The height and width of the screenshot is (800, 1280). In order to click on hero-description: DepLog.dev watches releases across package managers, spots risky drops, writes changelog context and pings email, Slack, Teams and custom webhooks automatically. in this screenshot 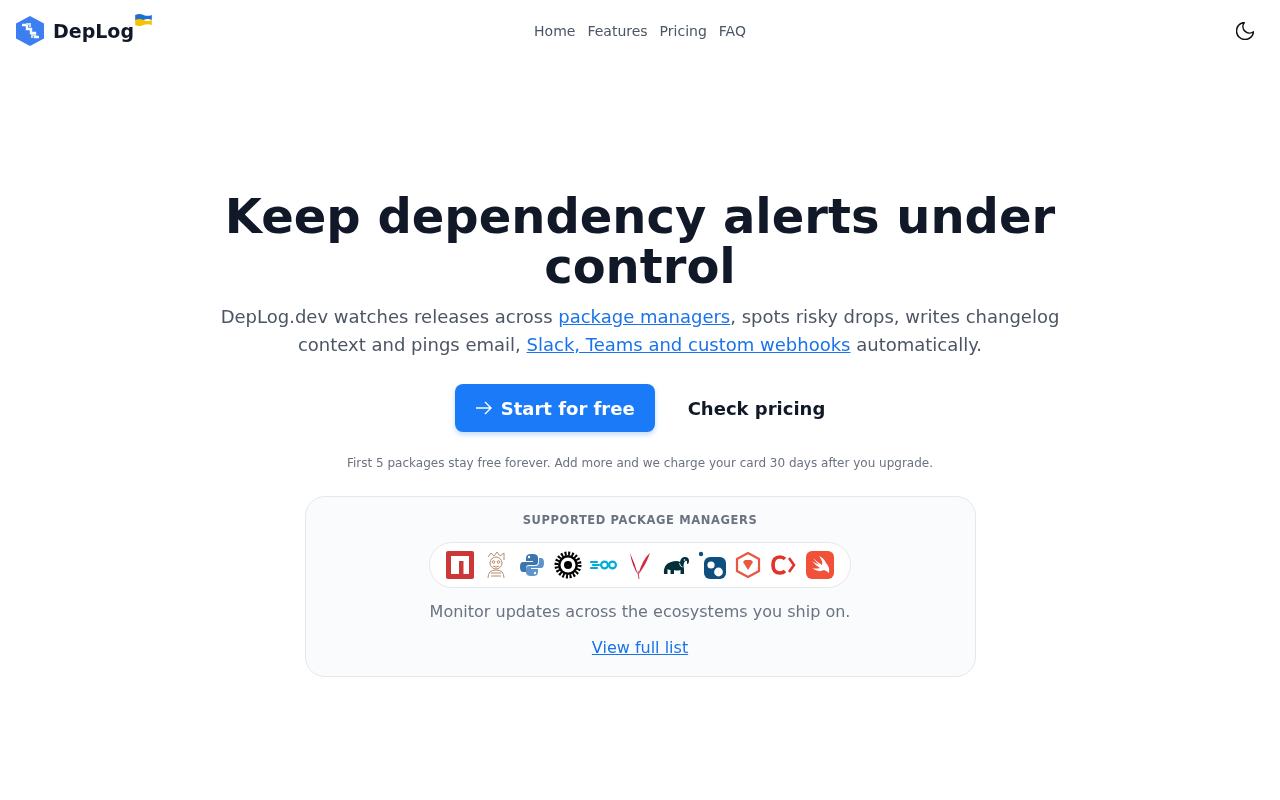, I will do `click(640, 331)`.